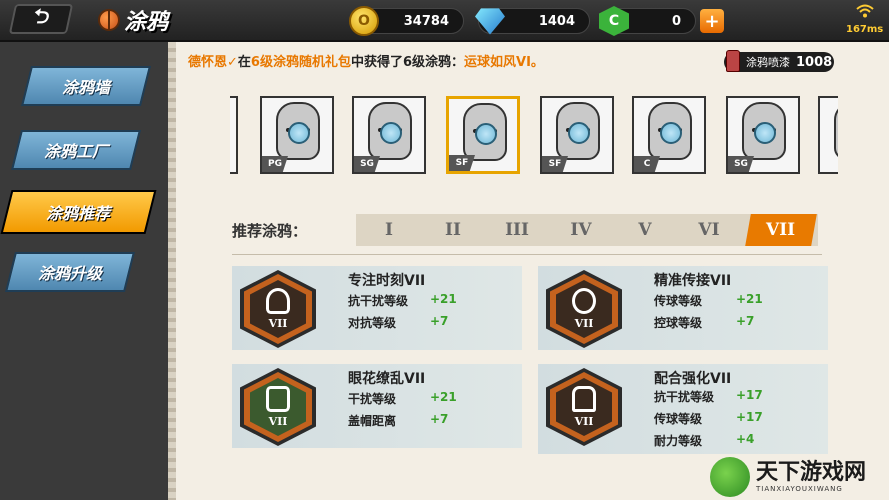  I want to click on notice-item: 运球如风VI。, so click(504, 62).